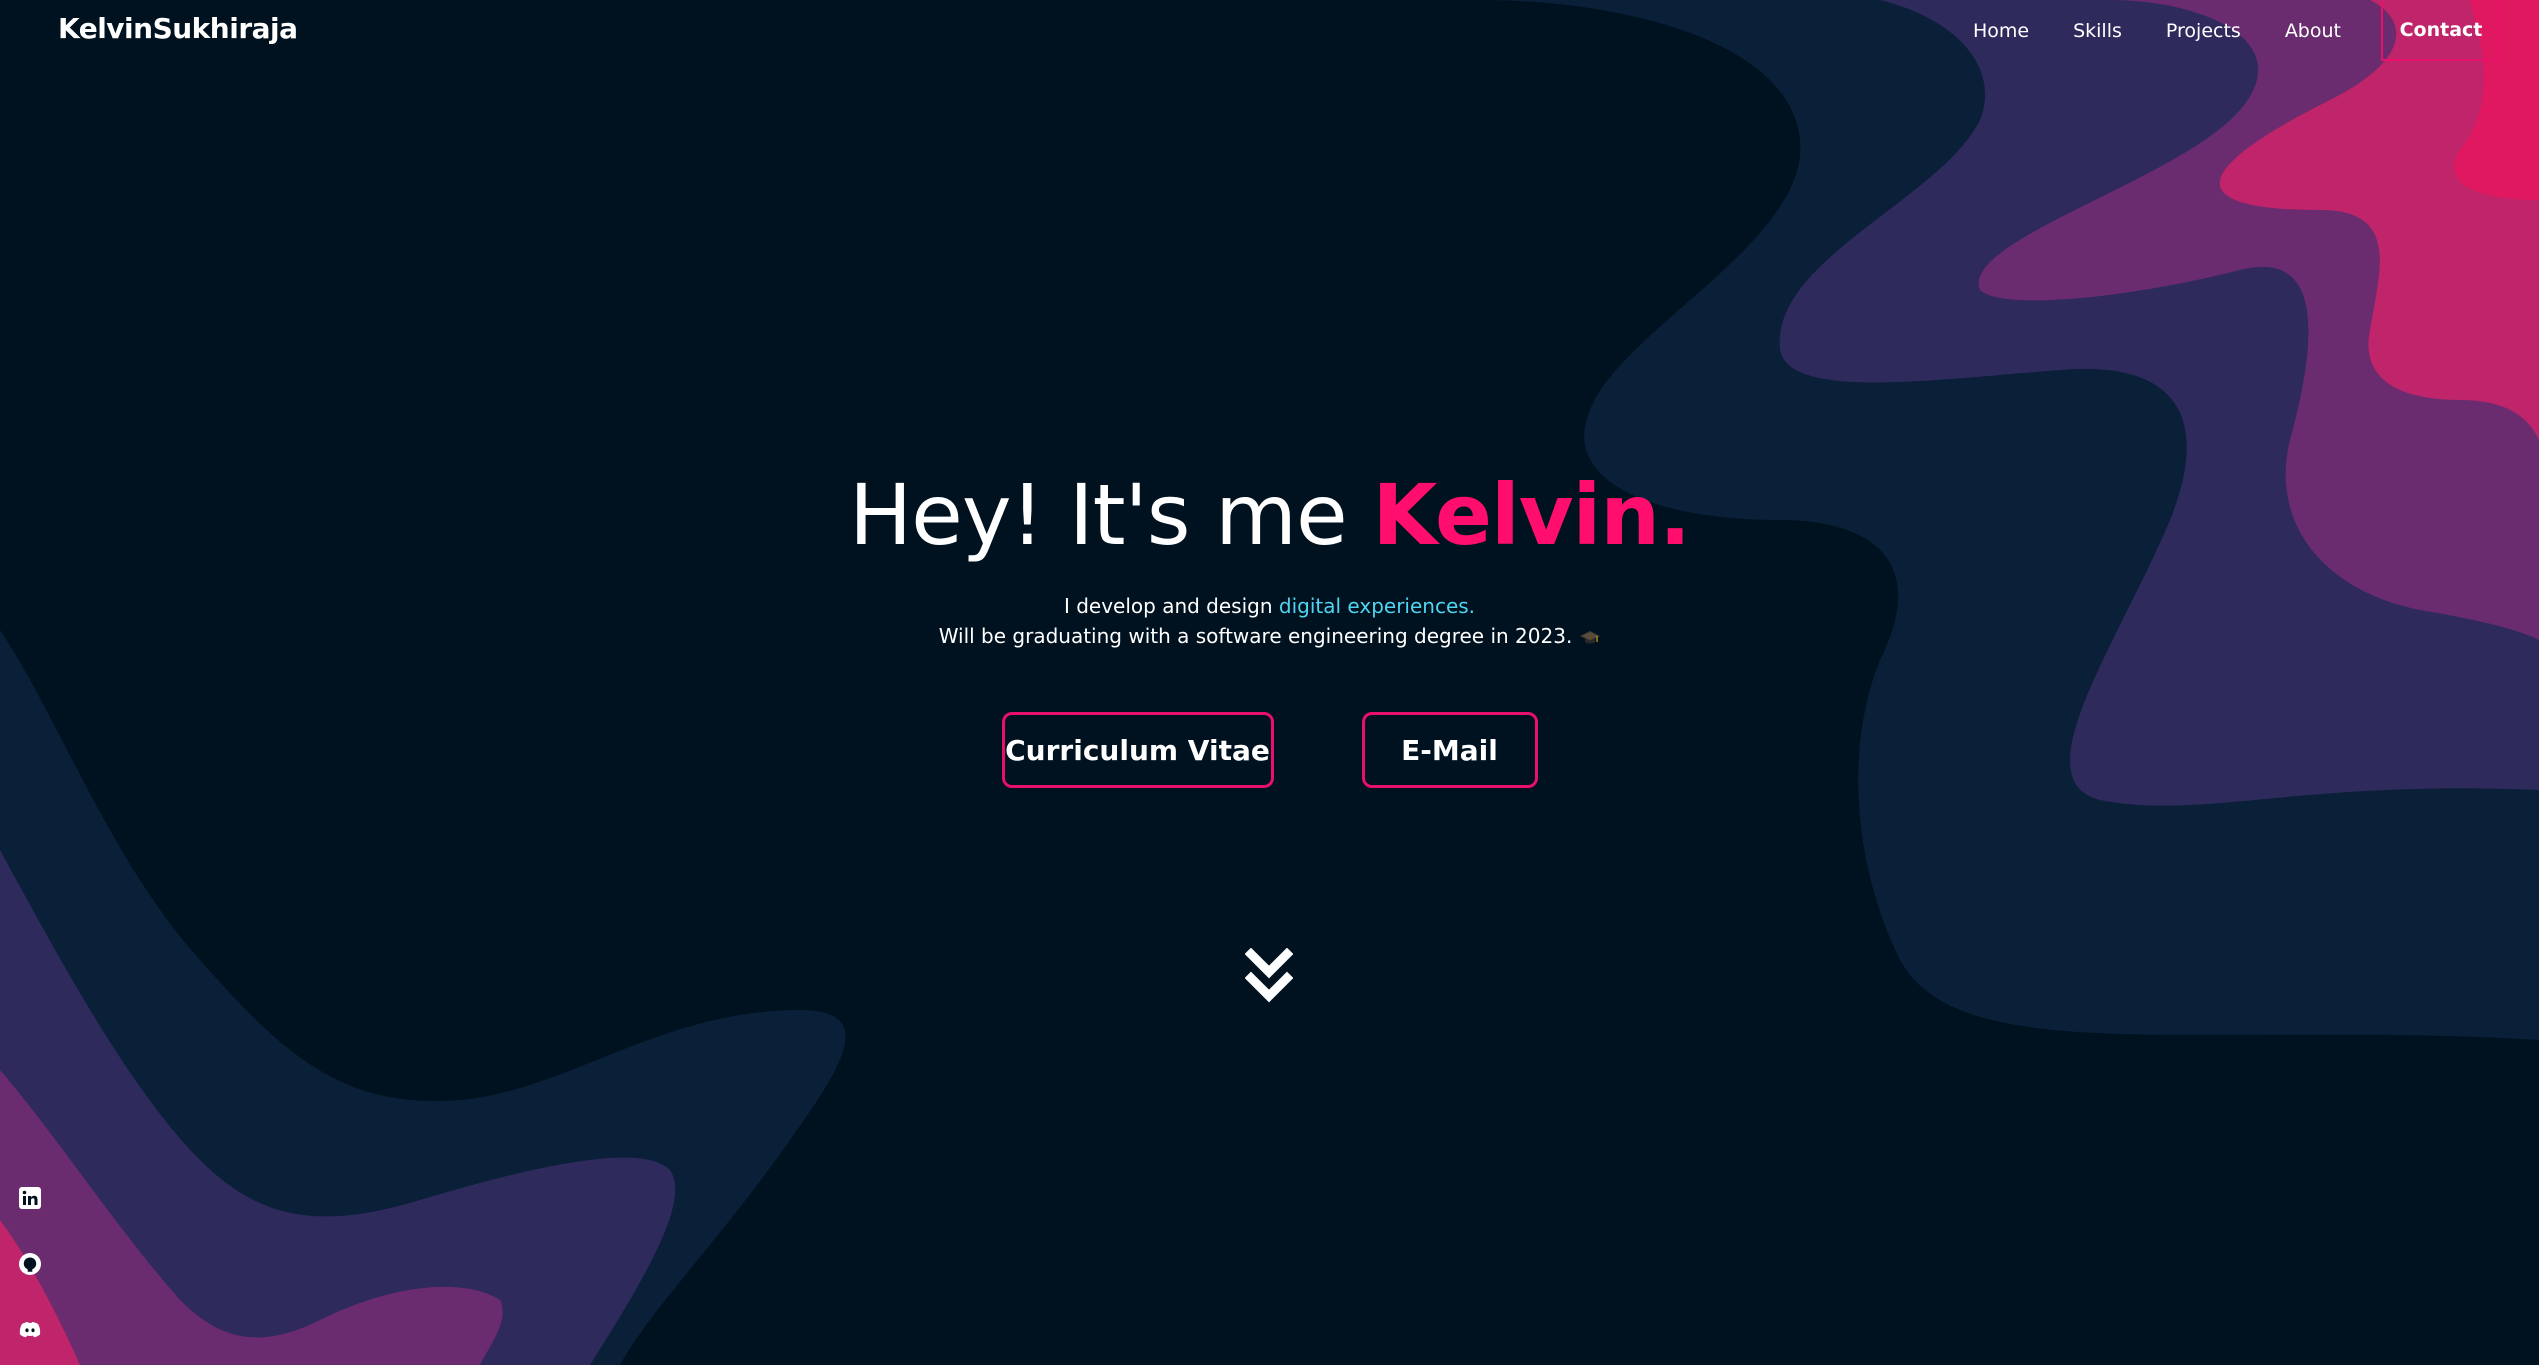 Image resolution: width=2539 pixels, height=1365 pixels. Describe the element at coordinates (1137, 750) in the screenshot. I see `cv-button: Curriculum Vitae` at that location.